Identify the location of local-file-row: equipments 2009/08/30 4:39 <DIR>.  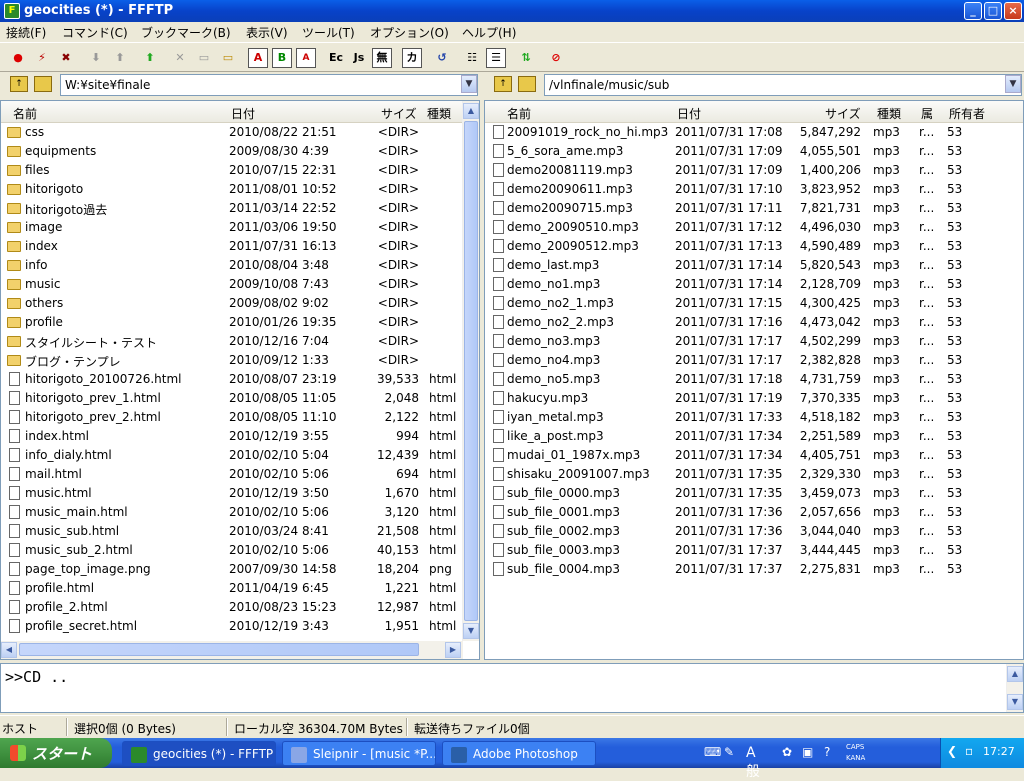
(232, 151).